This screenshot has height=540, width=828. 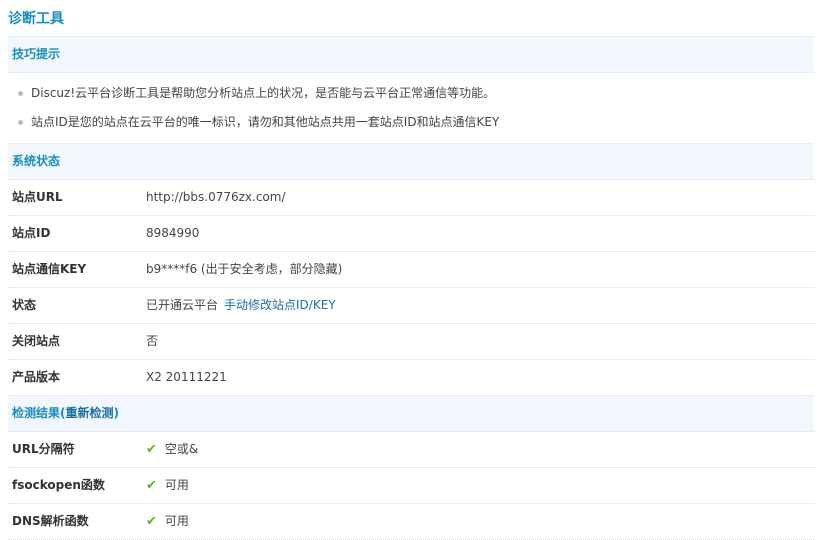 What do you see at coordinates (36, 341) in the screenshot?
I see `row-label: 关闭站点` at bounding box center [36, 341].